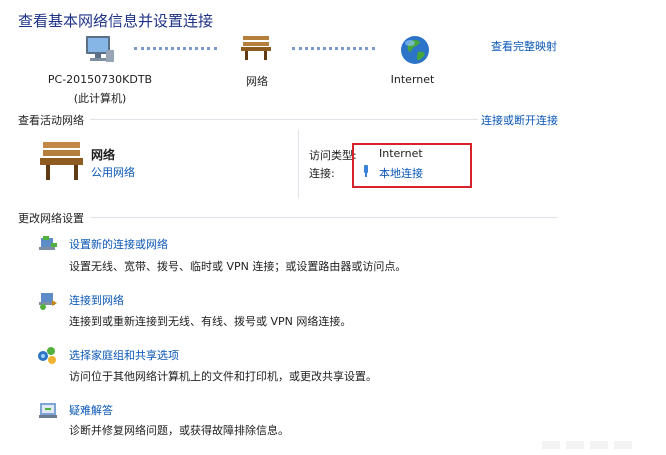  I want to click on computer-icon, so click(99, 49).